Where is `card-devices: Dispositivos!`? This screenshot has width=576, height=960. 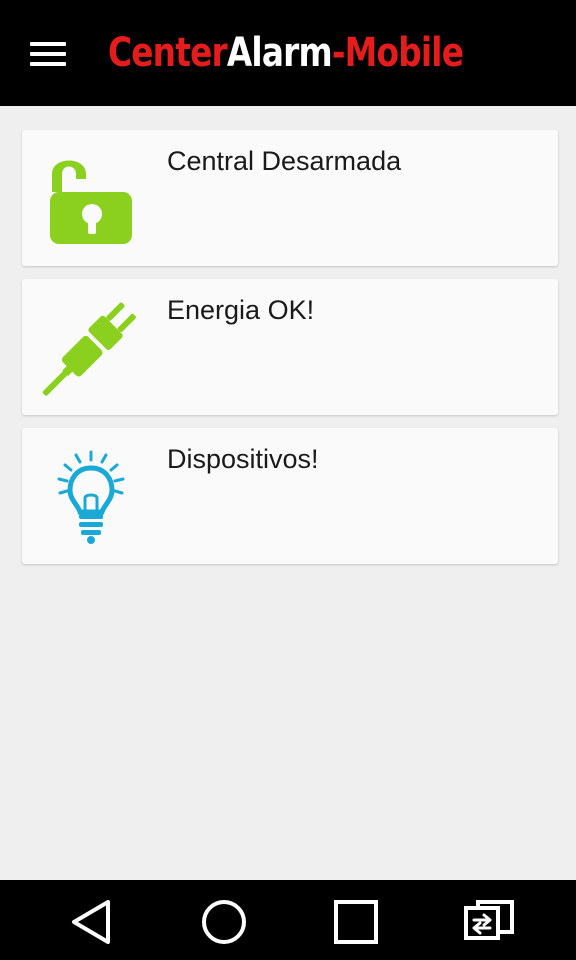 card-devices: Dispositivos! is located at coordinates (290, 496).